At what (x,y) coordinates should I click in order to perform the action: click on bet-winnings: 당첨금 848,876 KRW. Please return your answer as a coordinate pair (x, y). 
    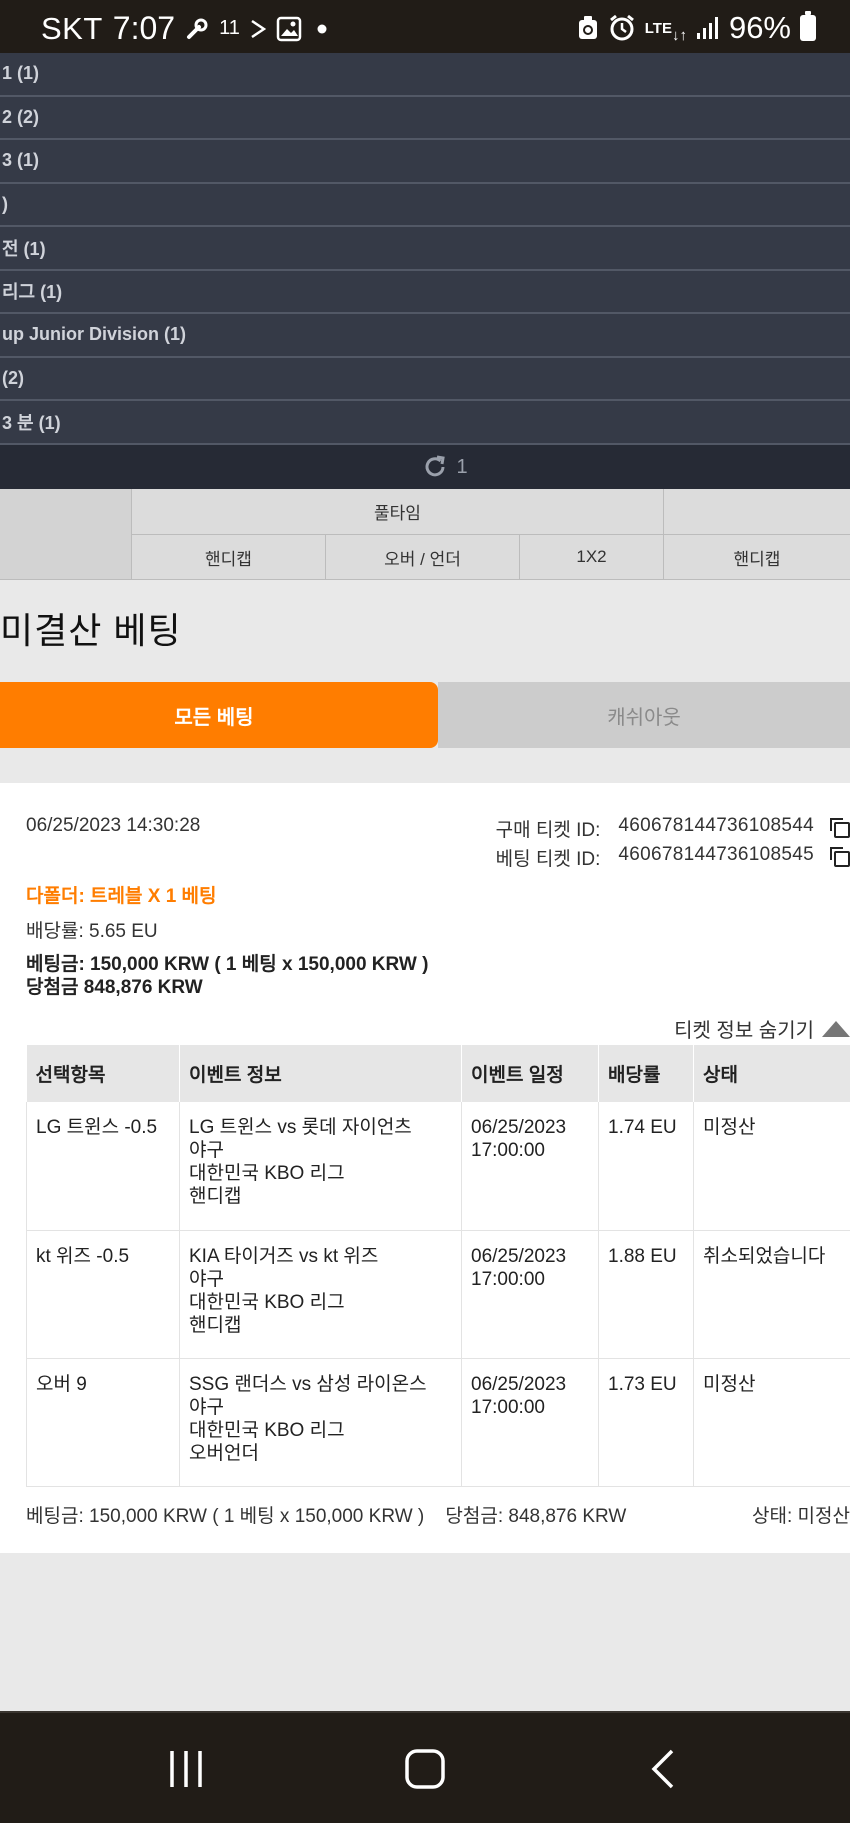
    Looking at the image, I should click on (114, 987).